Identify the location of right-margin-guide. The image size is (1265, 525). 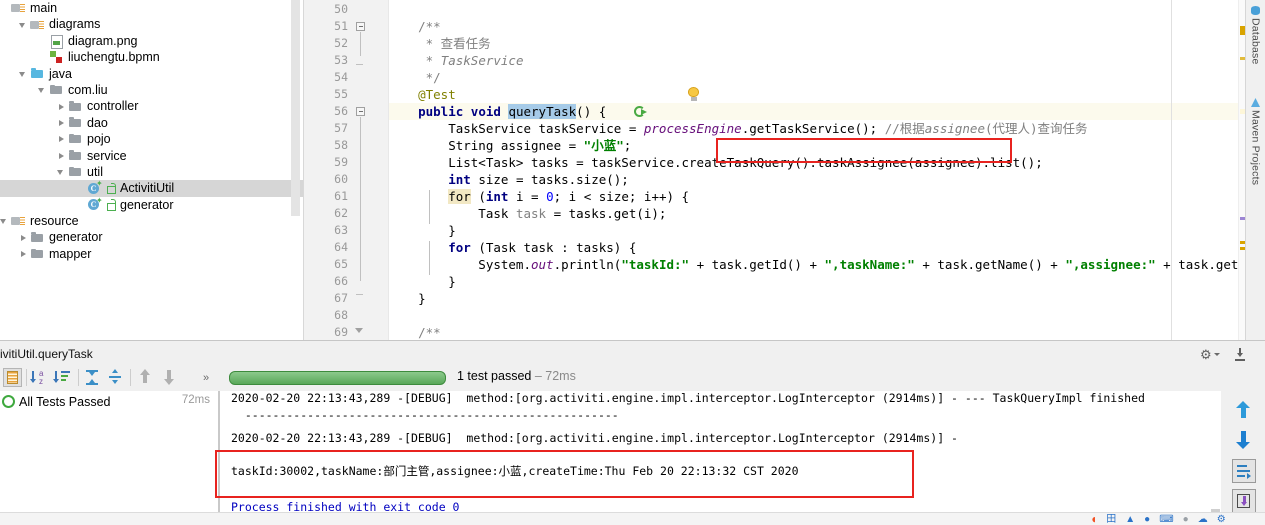
(1171, 170).